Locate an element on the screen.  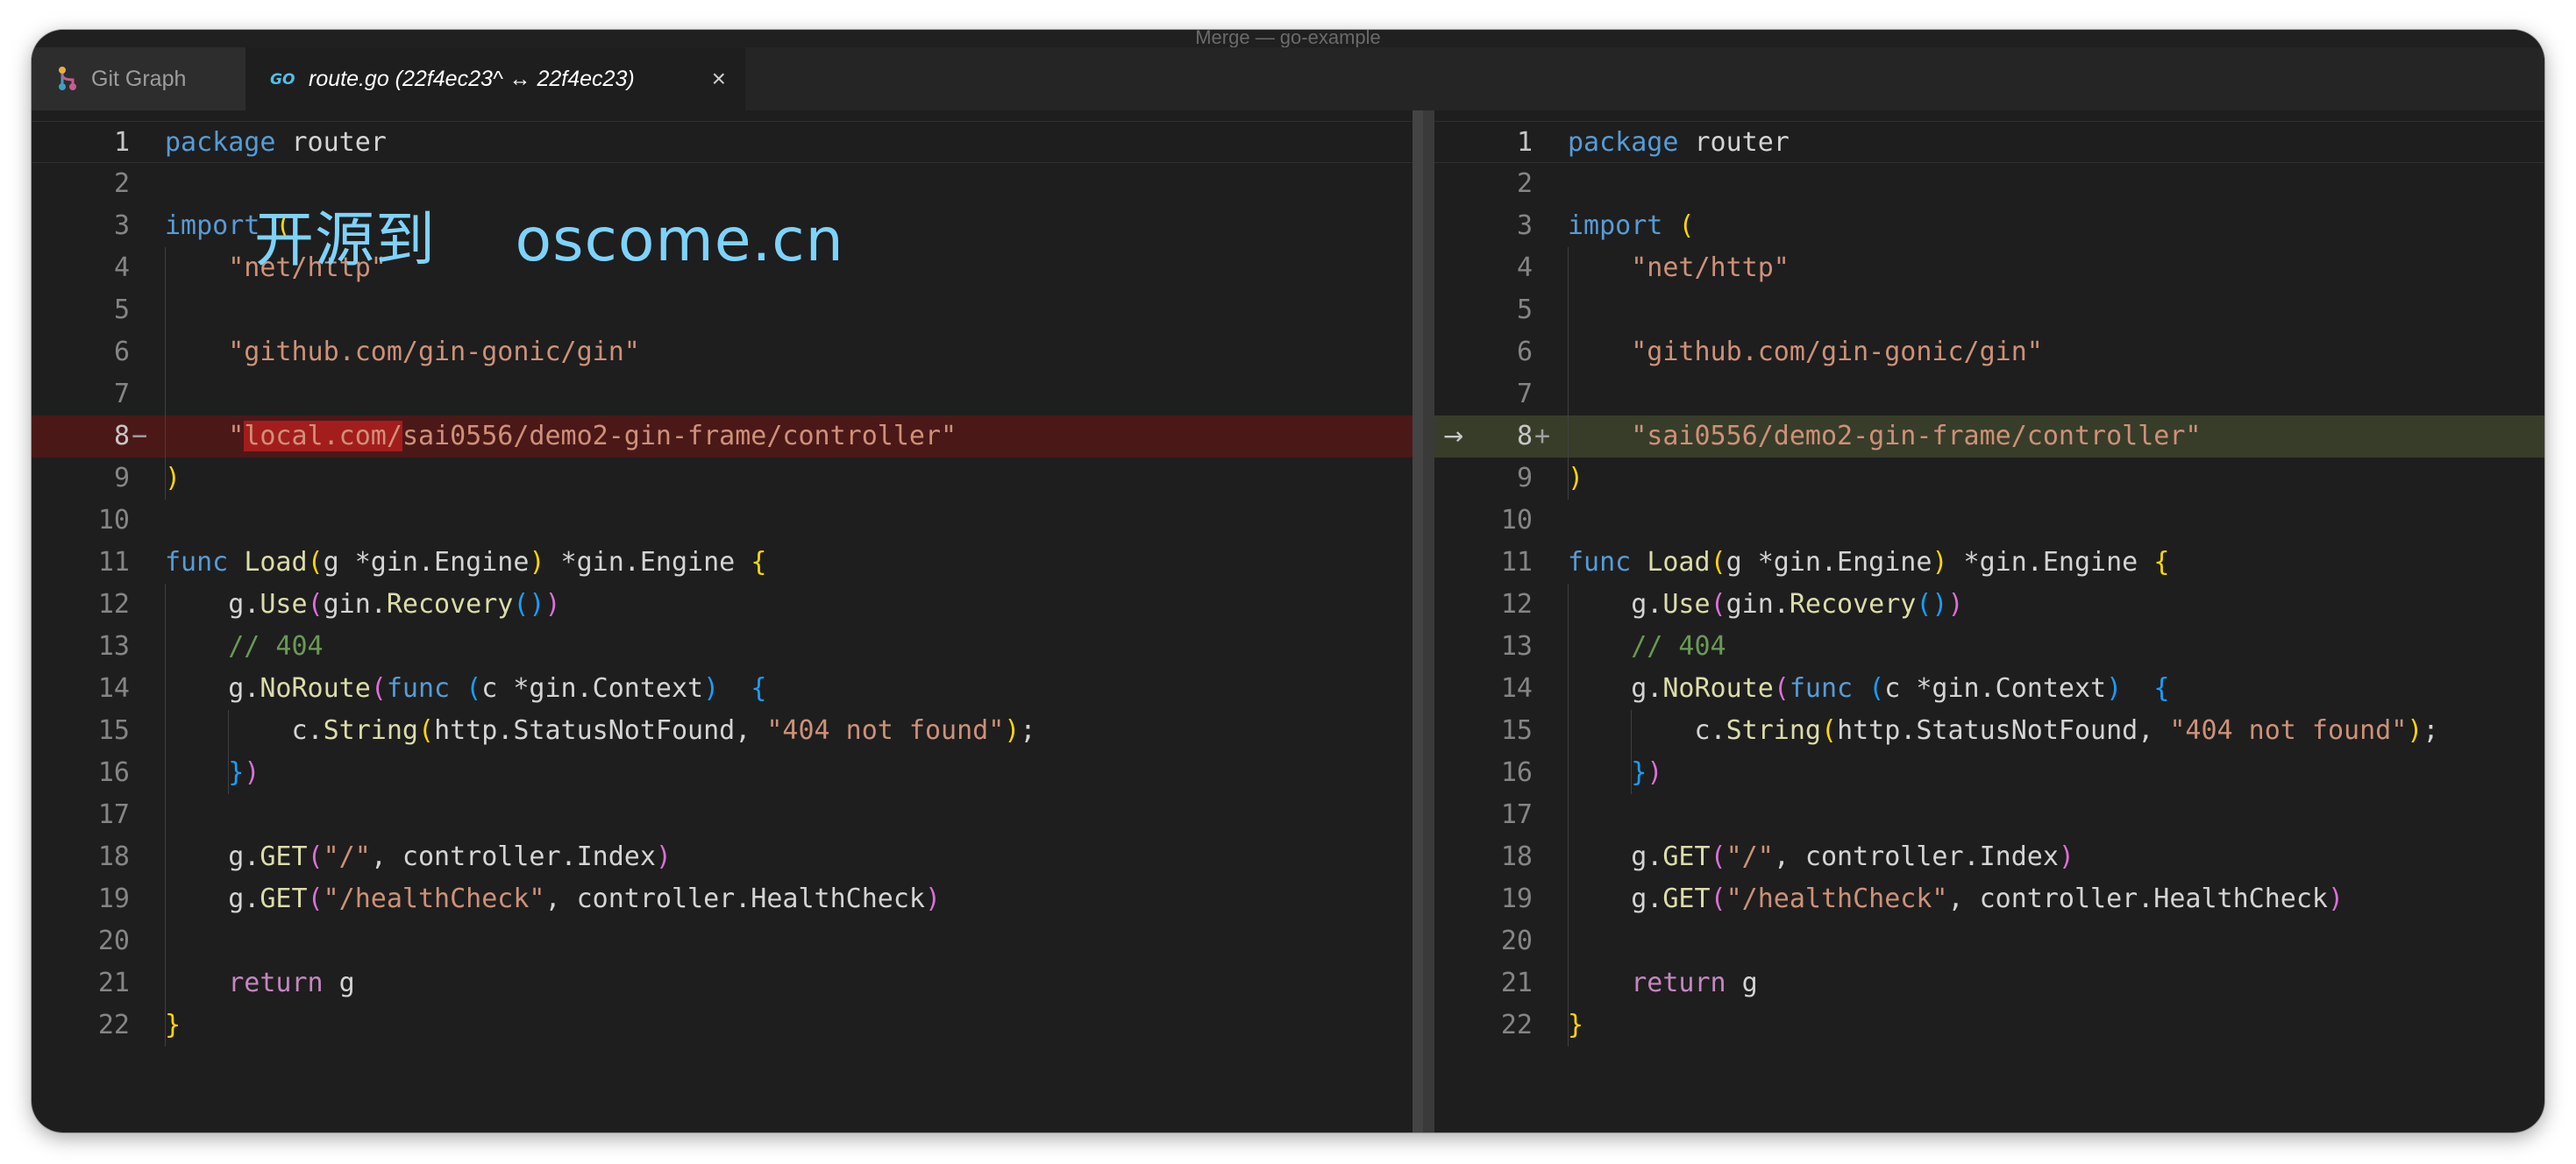
code-token: "/" is located at coordinates (347, 856).